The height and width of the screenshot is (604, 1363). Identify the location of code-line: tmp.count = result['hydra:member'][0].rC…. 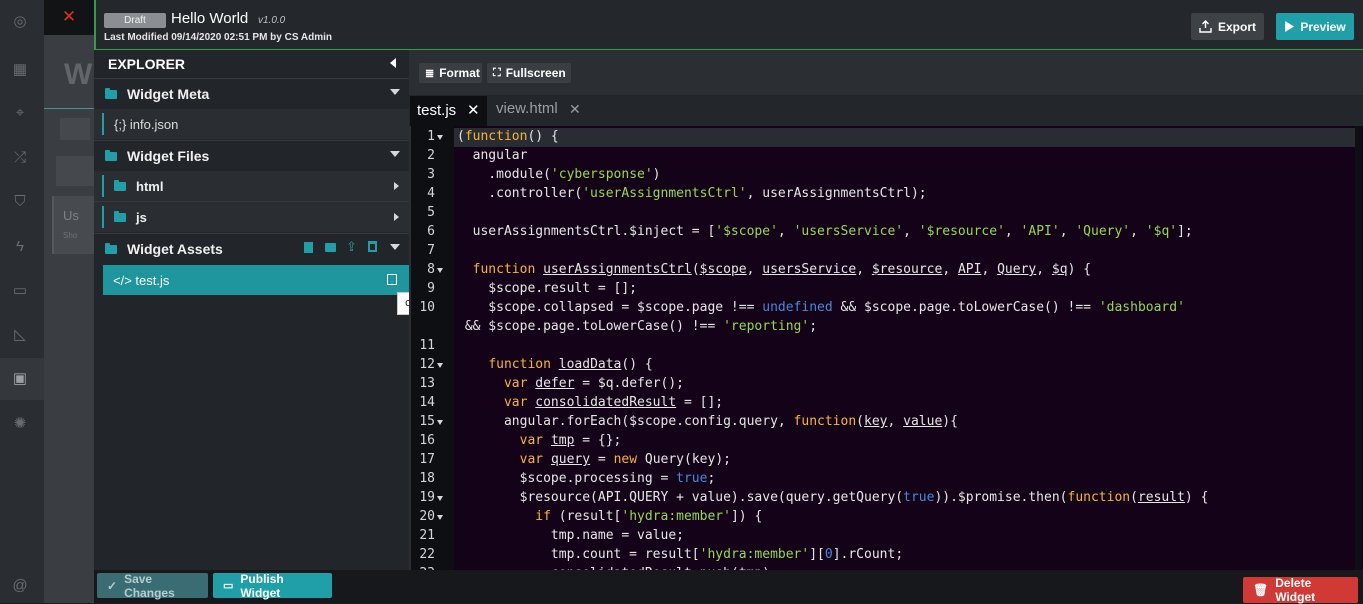
(680, 554).